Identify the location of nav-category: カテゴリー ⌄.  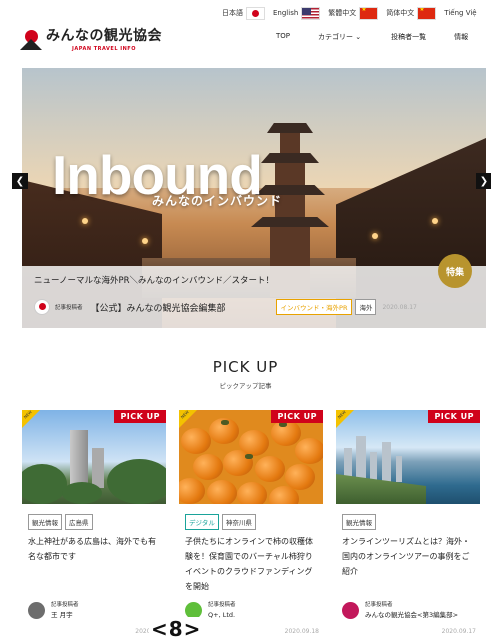
(339, 37).